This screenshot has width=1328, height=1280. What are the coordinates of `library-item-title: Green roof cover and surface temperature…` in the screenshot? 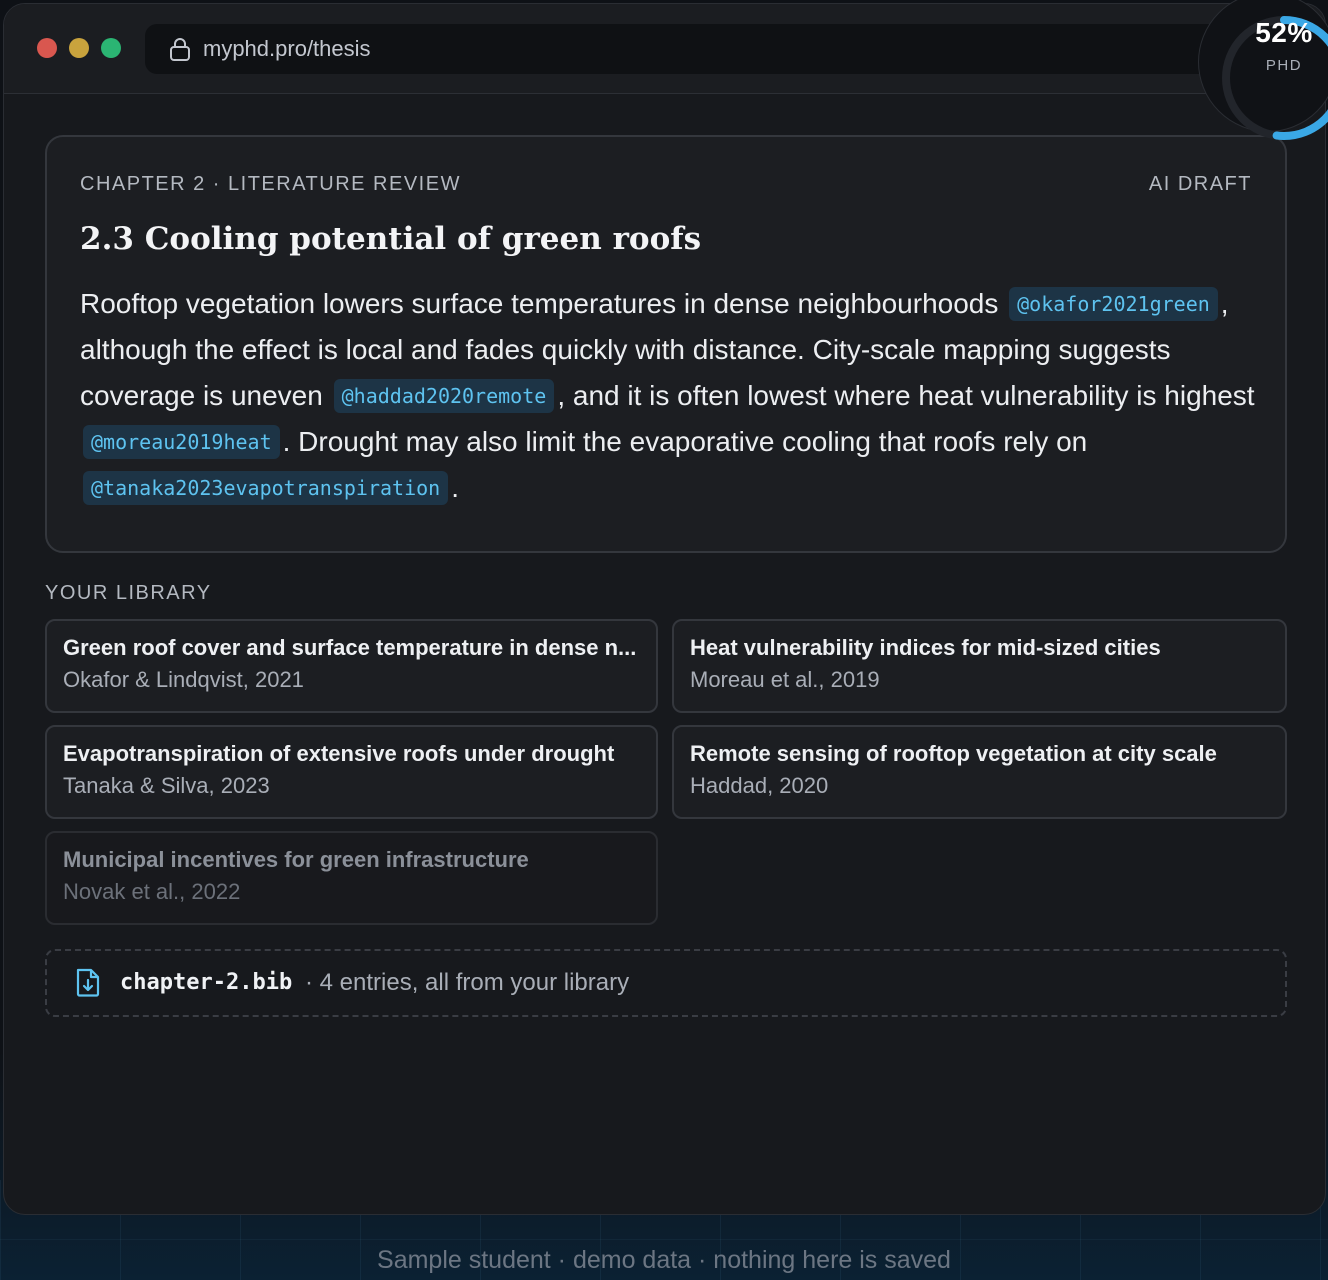 It's located at (350, 647).